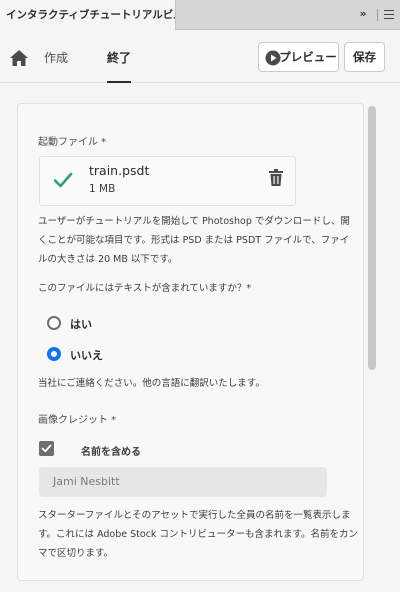  Describe the element at coordinates (63, 180) in the screenshot. I see `checkmark-icon` at that location.